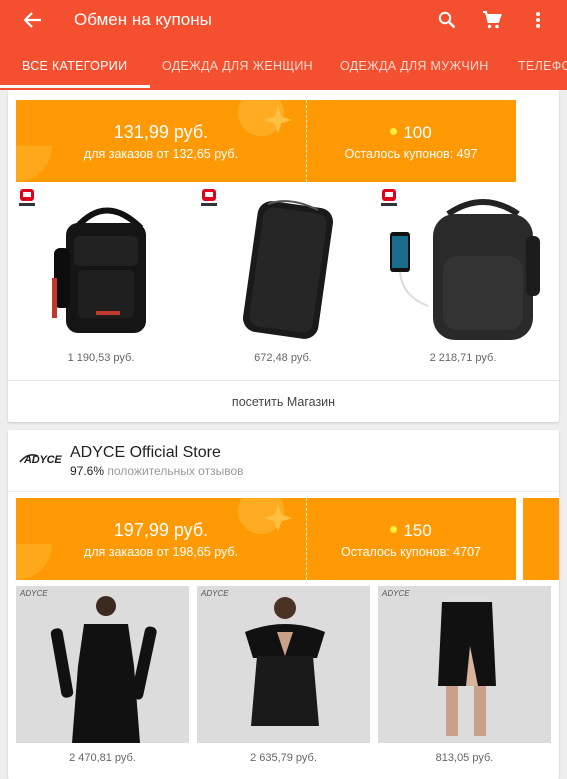 The height and width of the screenshot is (779, 567). I want to click on cart-button, so click(492, 20).